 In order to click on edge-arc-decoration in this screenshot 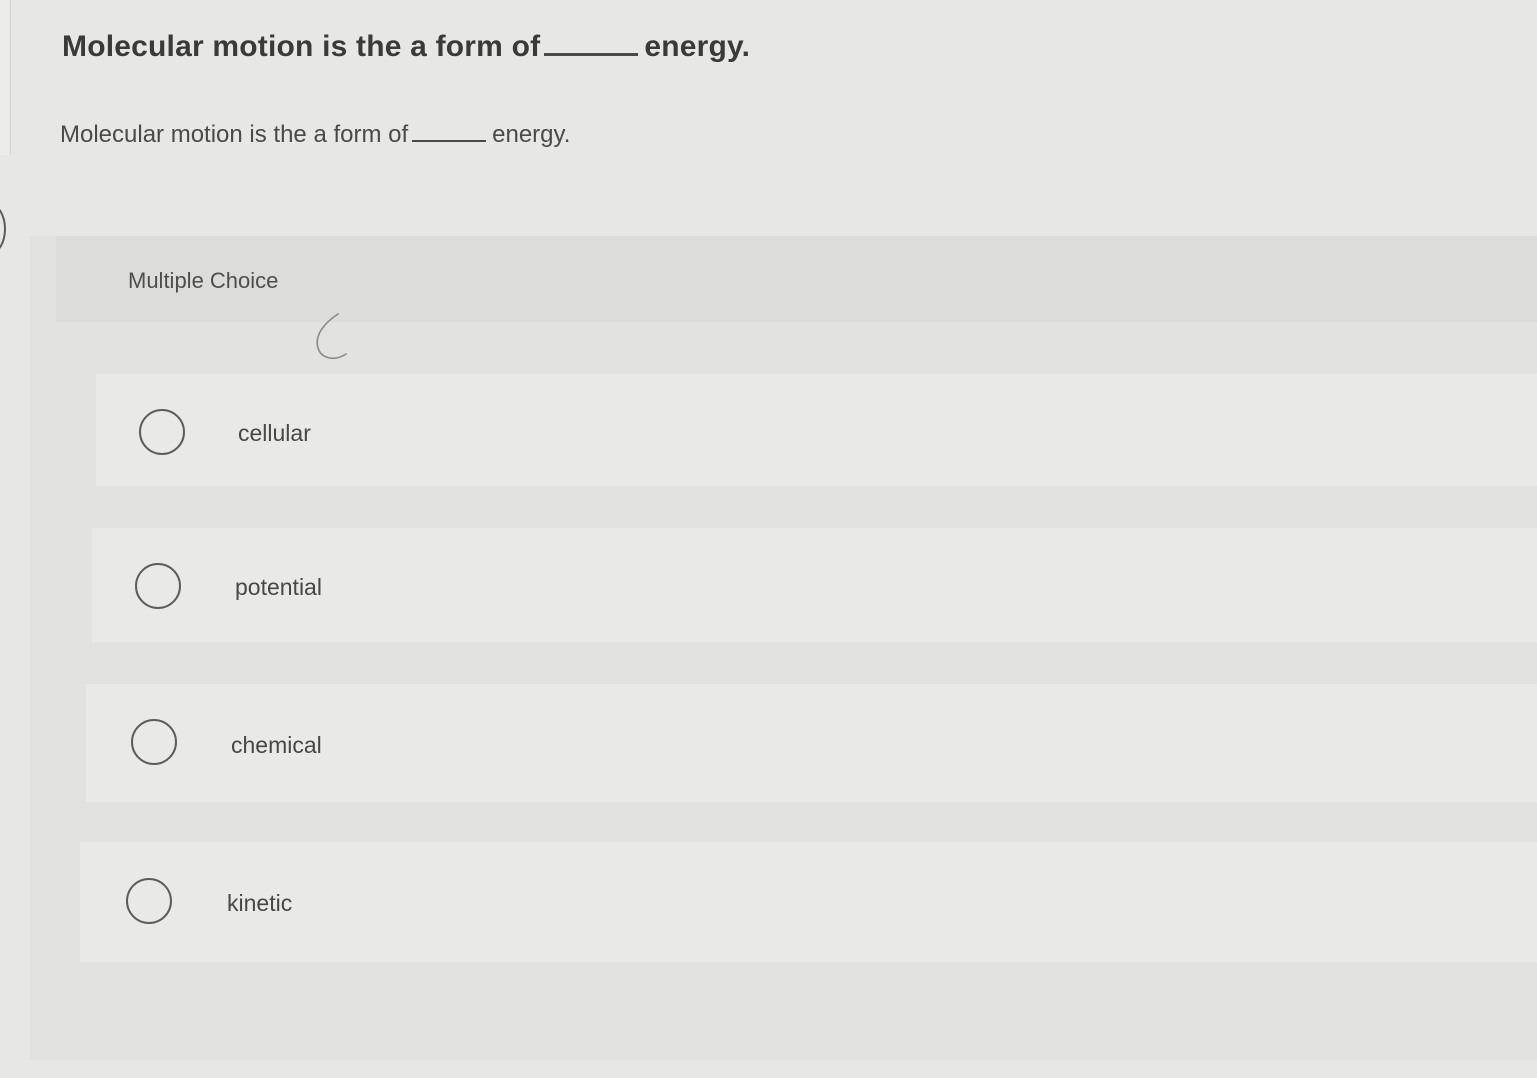, I will do `click(3, 229)`.